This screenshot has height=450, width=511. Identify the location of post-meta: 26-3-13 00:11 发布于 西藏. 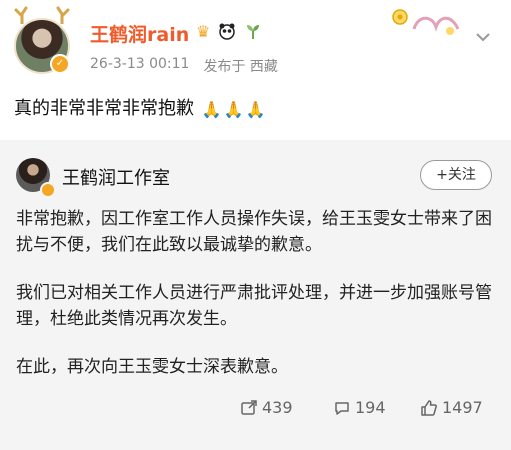
(184, 66).